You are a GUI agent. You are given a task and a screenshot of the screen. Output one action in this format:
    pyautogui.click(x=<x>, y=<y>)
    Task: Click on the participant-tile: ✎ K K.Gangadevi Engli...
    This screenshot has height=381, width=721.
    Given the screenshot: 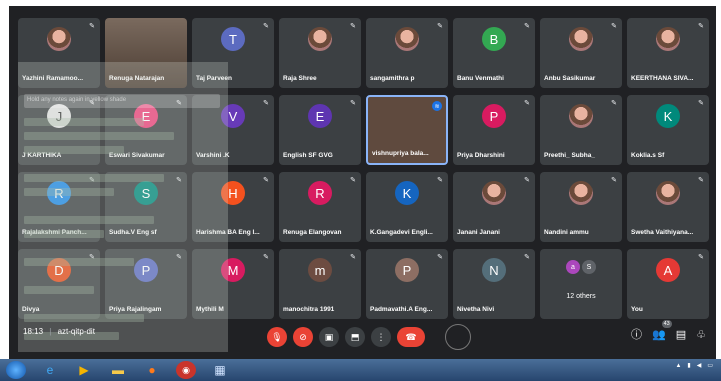 What is the action you would take?
    pyautogui.click(x=407, y=207)
    